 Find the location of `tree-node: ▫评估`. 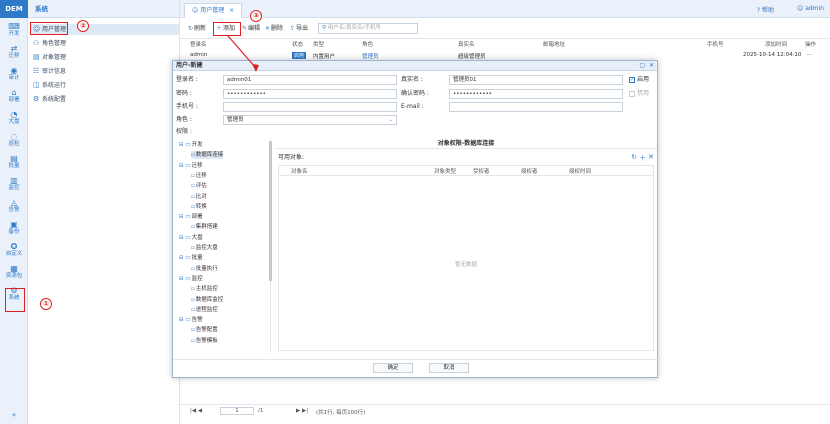

tree-node: ▫评估 is located at coordinates (199, 186).